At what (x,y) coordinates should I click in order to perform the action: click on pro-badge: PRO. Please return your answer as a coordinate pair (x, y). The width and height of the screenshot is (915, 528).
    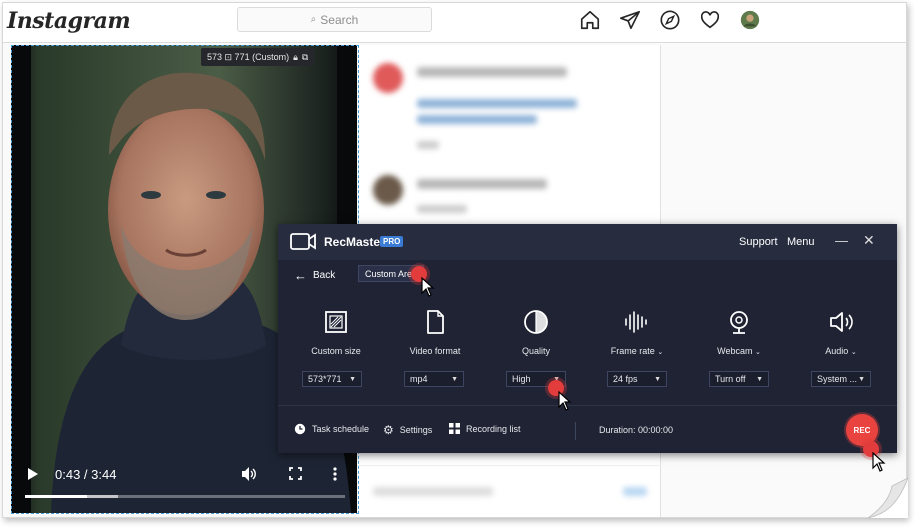
    Looking at the image, I should click on (392, 241).